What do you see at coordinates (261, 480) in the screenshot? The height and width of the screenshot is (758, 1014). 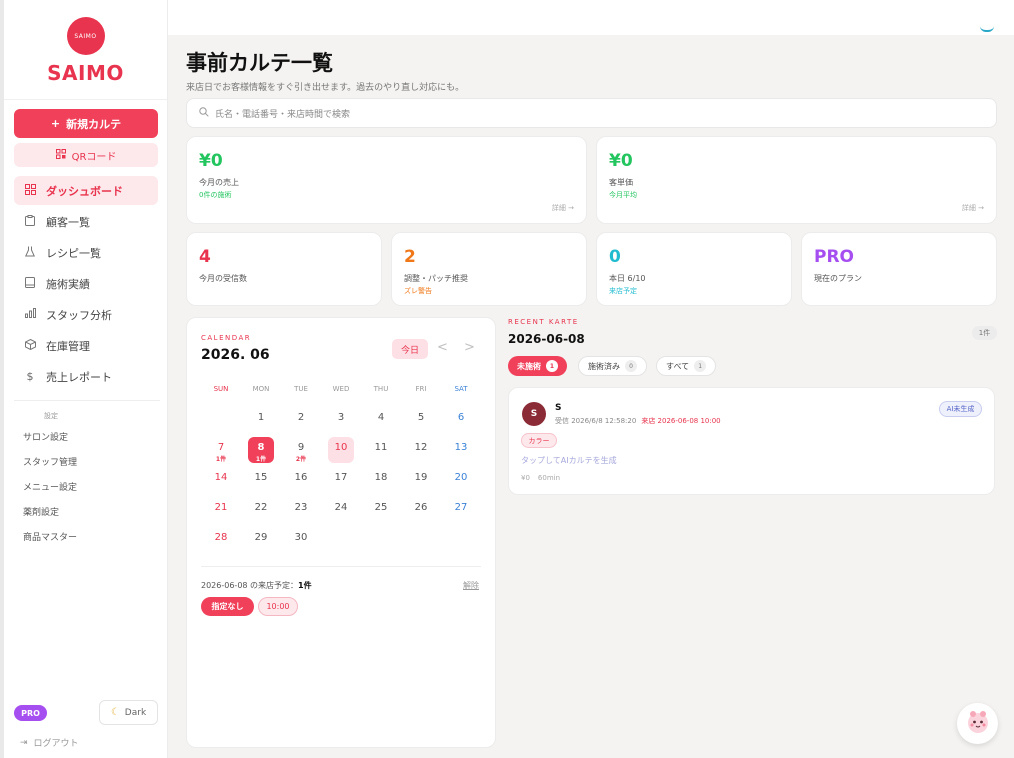 I see `calendar-day: 15` at bounding box center [261, 480].